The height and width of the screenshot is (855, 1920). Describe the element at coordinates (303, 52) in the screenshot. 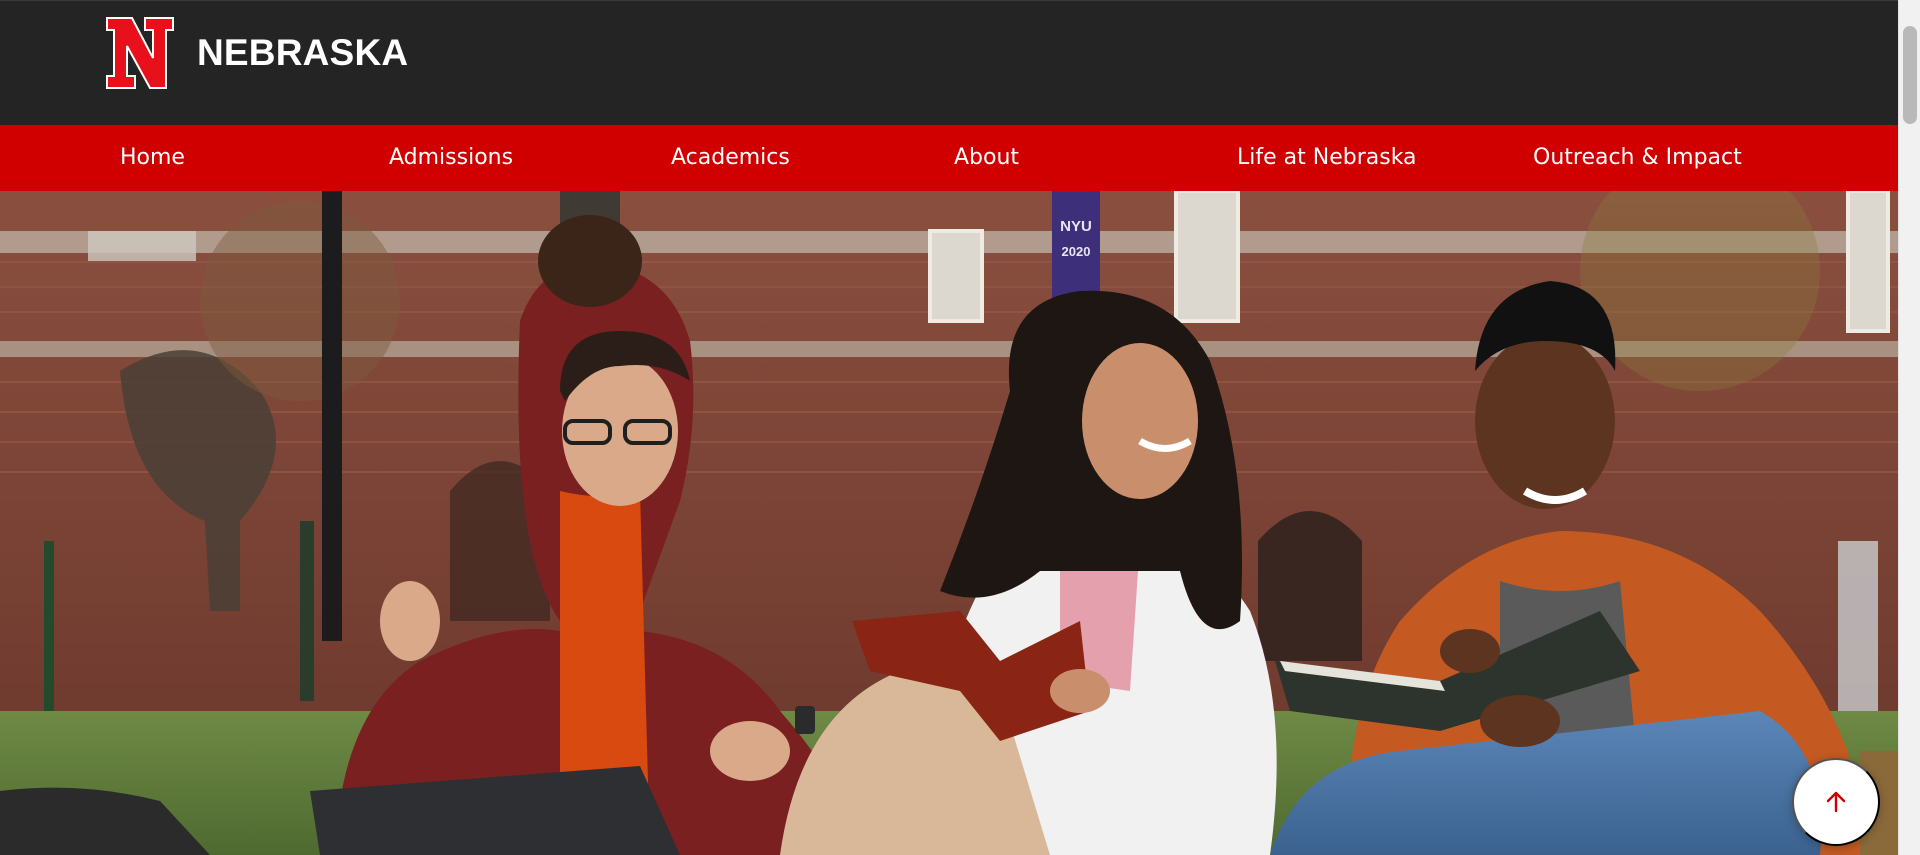

I see `site-name: NEBRASKA` at that location.